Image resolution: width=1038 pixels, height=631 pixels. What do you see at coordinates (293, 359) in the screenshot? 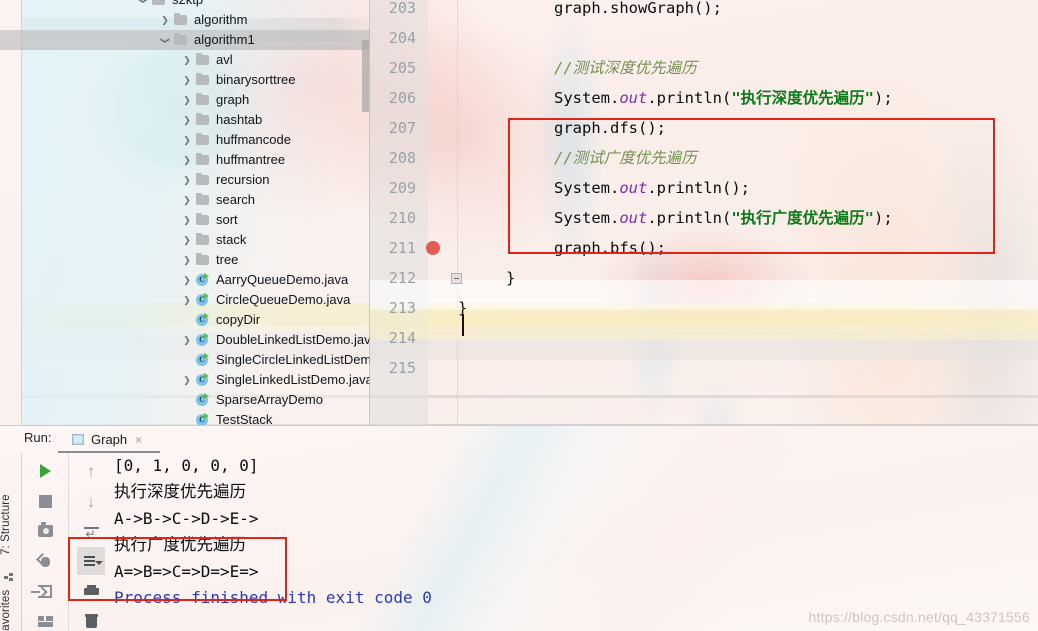
I see `tree-item-label: SingleCircleLinkedListDemo` at bounding box center [293, 359].